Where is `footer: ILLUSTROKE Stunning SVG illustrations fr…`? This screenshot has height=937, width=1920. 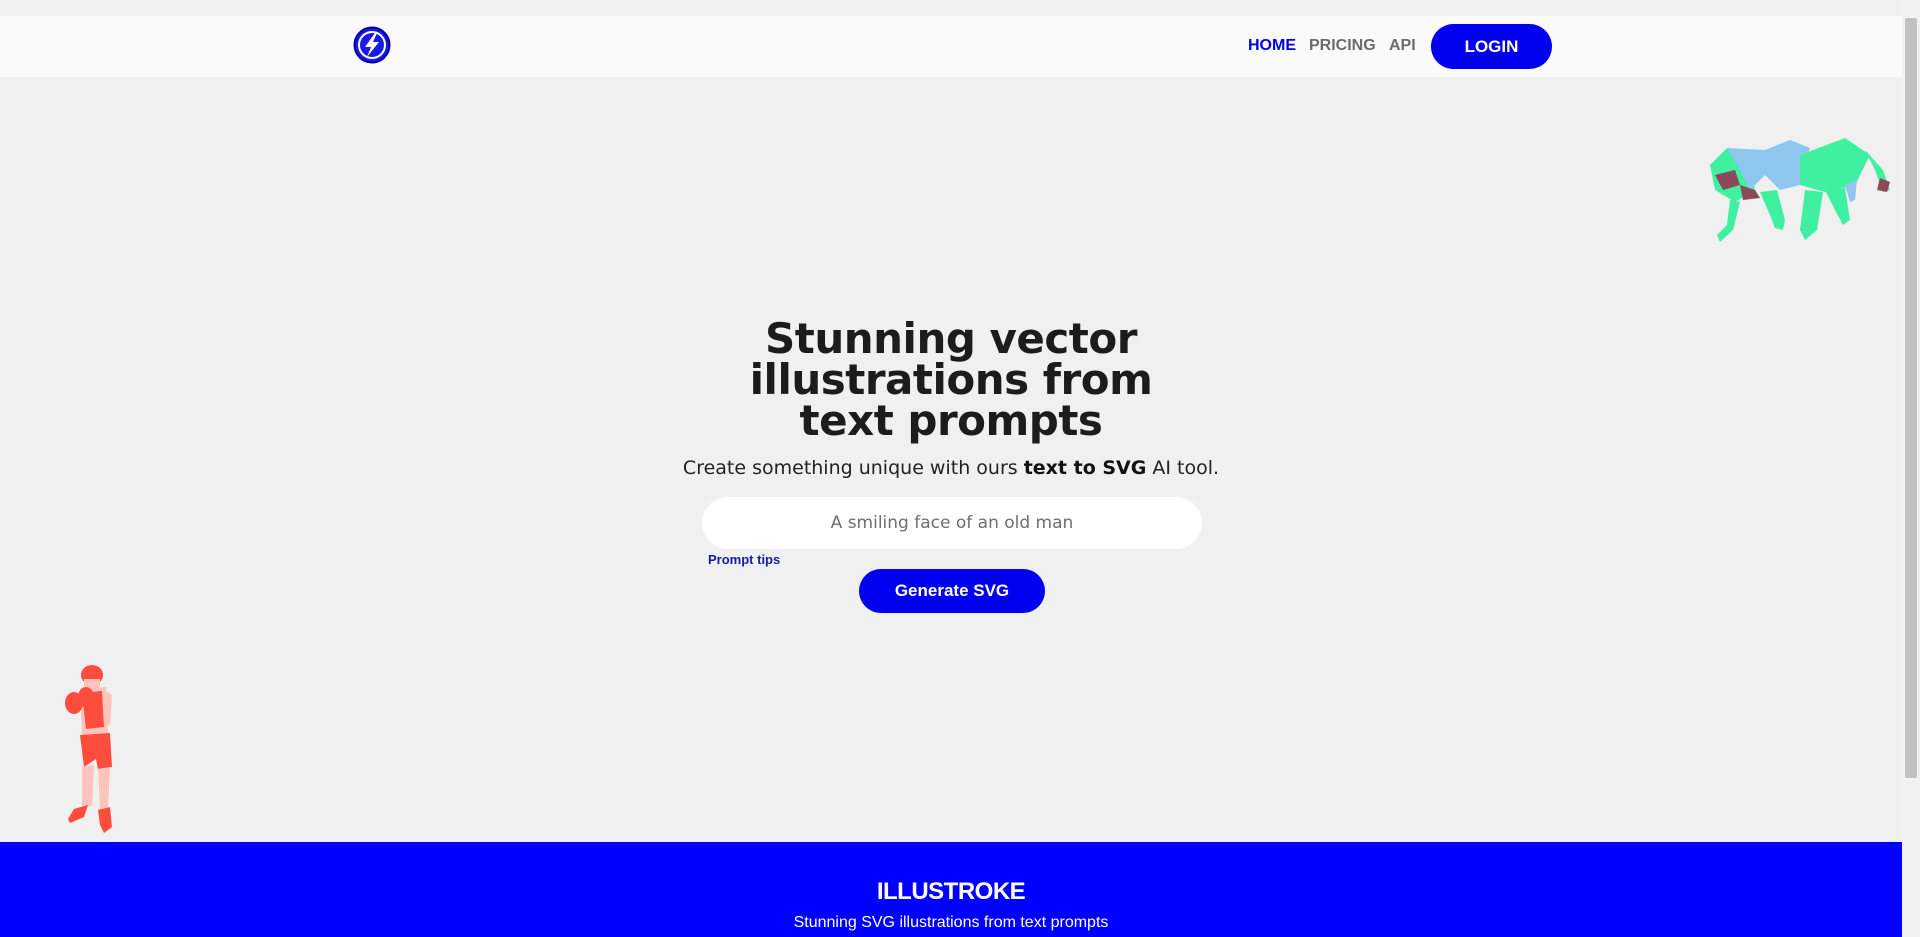
footer: ILLUSTROKE Stunning SVG illustrations fr… is located at coordinates (951, 889).